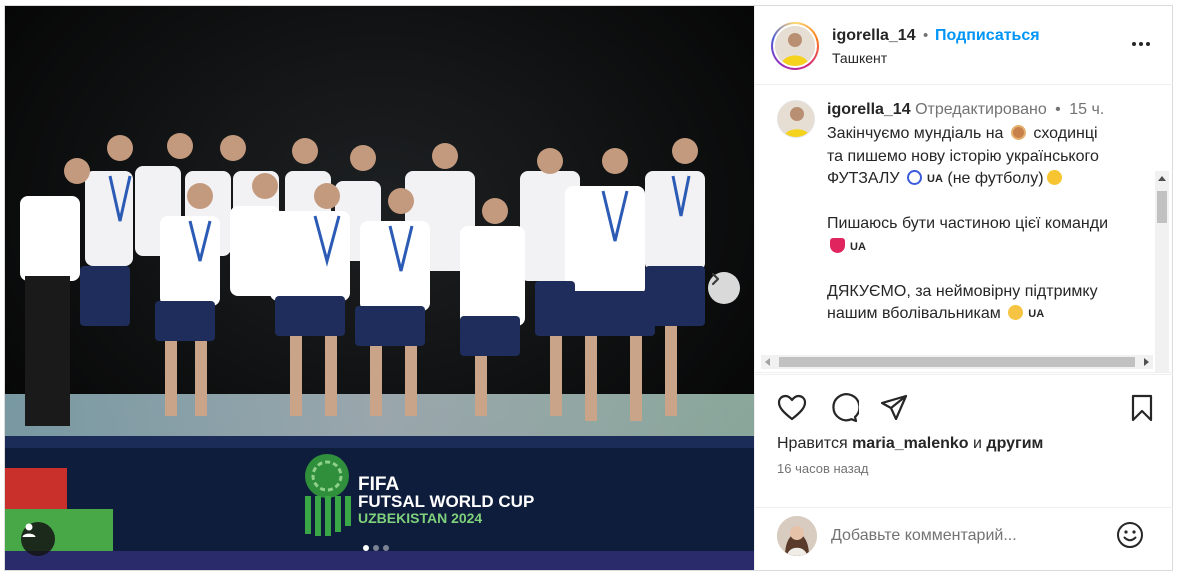 This screenshot has height=576, width=1177. I want to click on carousel-indicator, so click(376, 548).